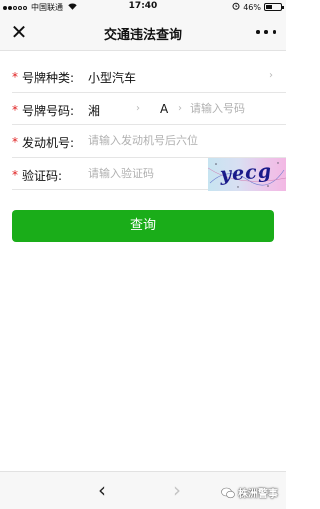 Image resolution: width=320 pixels, height=509 pixels. What do you see at coordinates (48, 143) in the screenshot?
I see `engine-label: 发动机号:` at bounding box center [48, 143].